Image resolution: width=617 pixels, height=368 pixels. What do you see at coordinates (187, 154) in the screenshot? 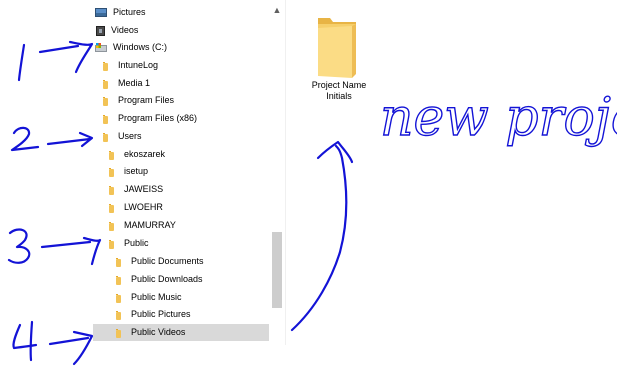
I see `nav-item-ekoszarek: ekoszarek` at bounding box center [187, 154].